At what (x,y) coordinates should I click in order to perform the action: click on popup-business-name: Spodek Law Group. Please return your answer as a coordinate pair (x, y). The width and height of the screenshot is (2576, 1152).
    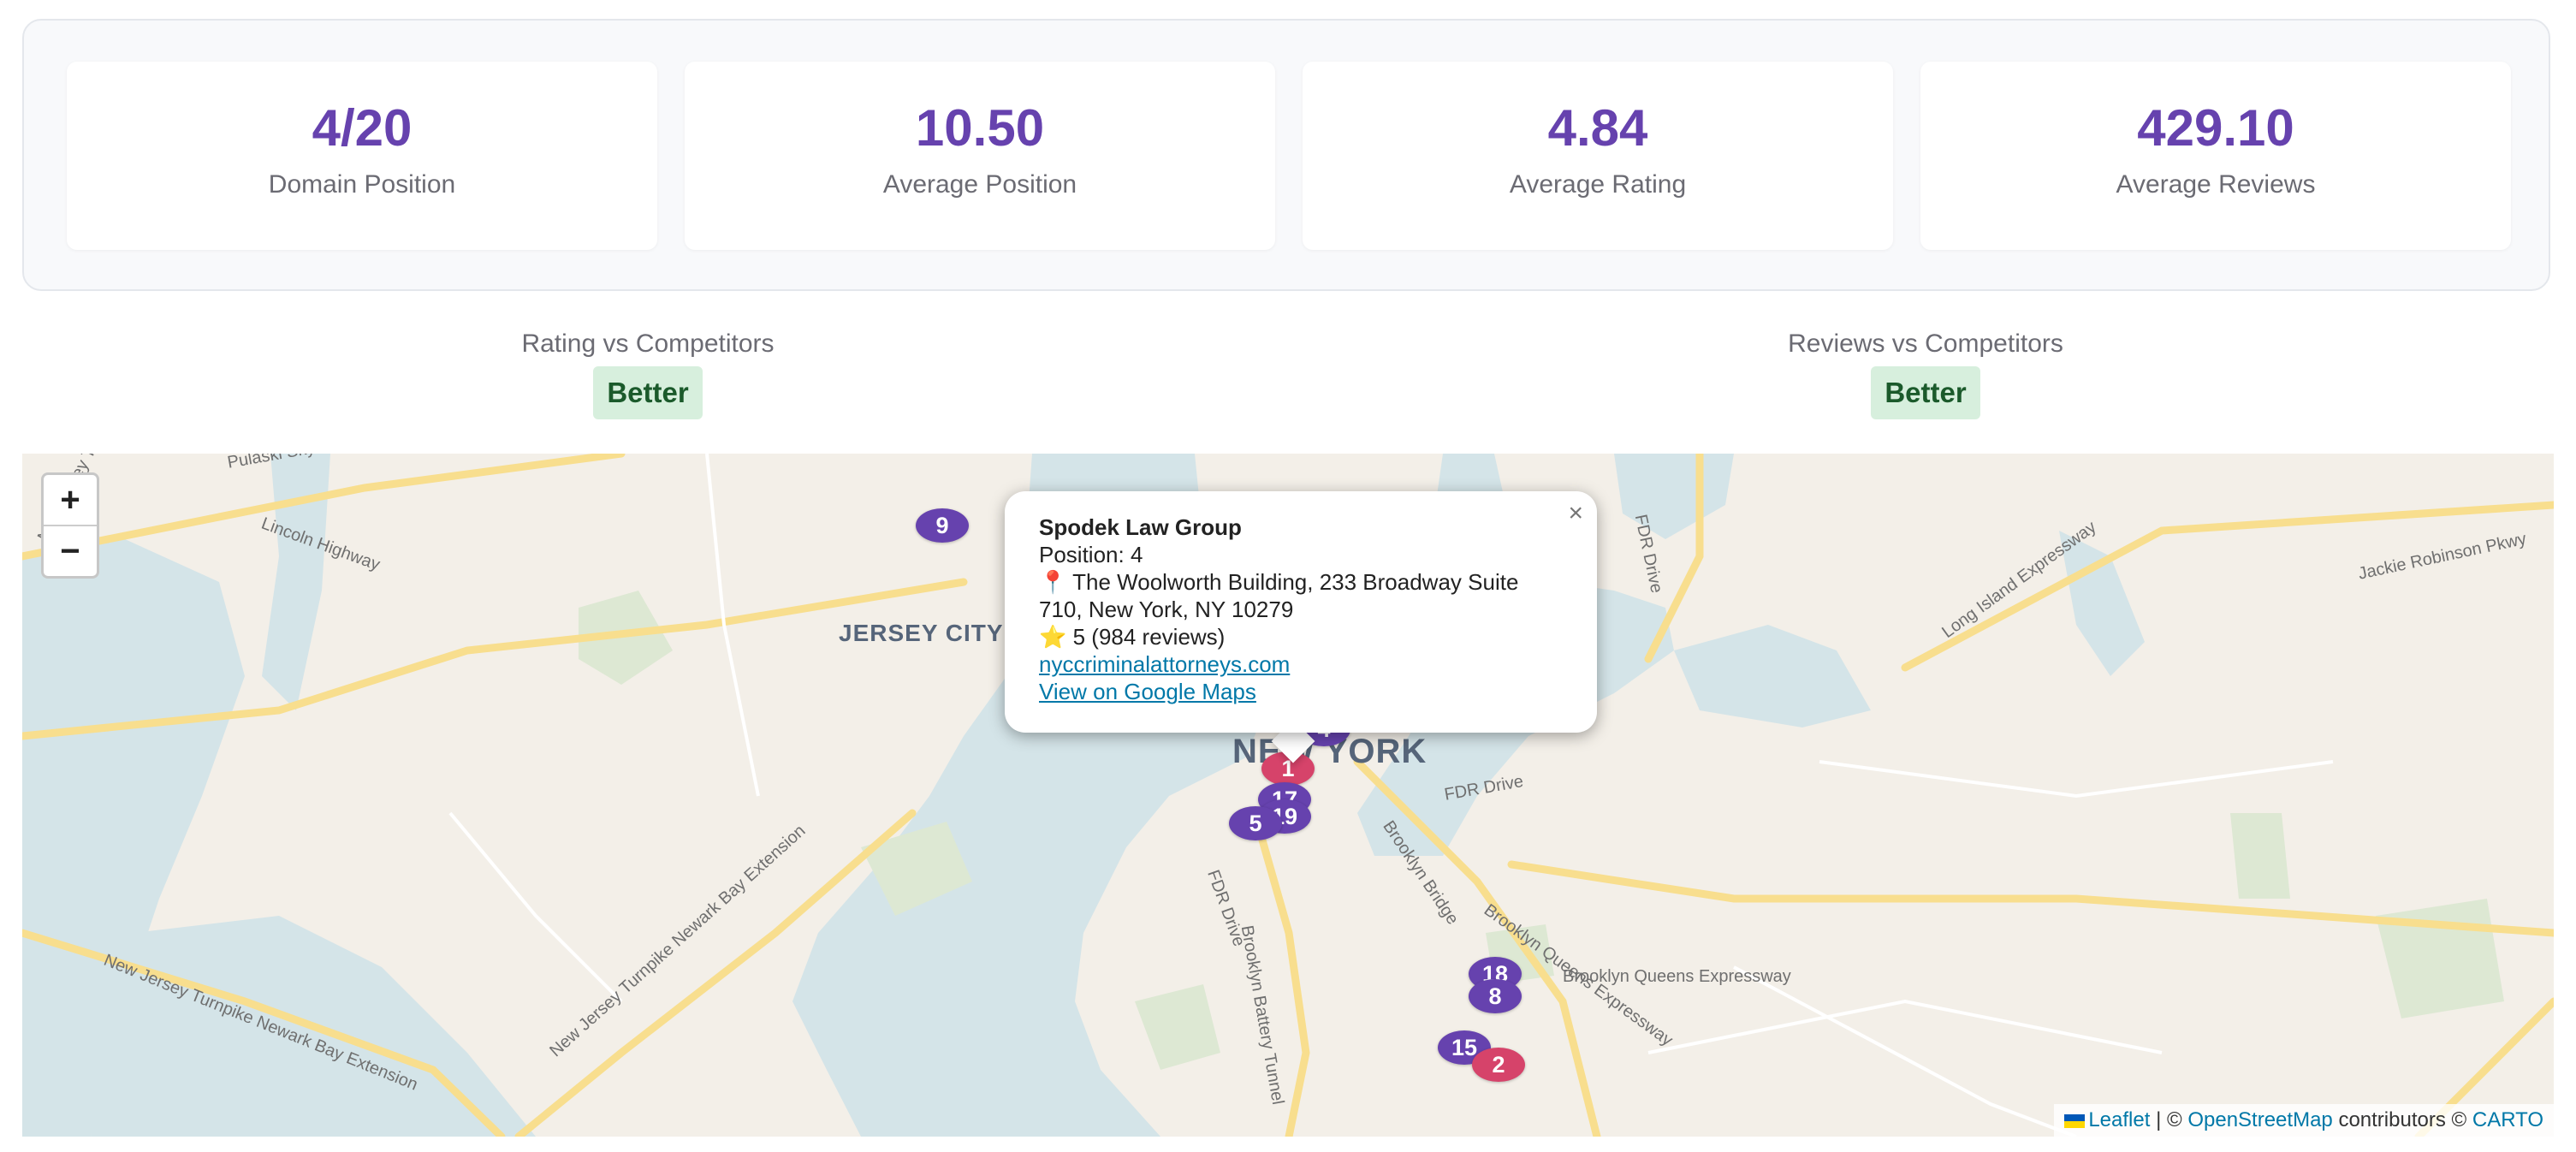
    Looking at the image, I should click on (1140, 527).